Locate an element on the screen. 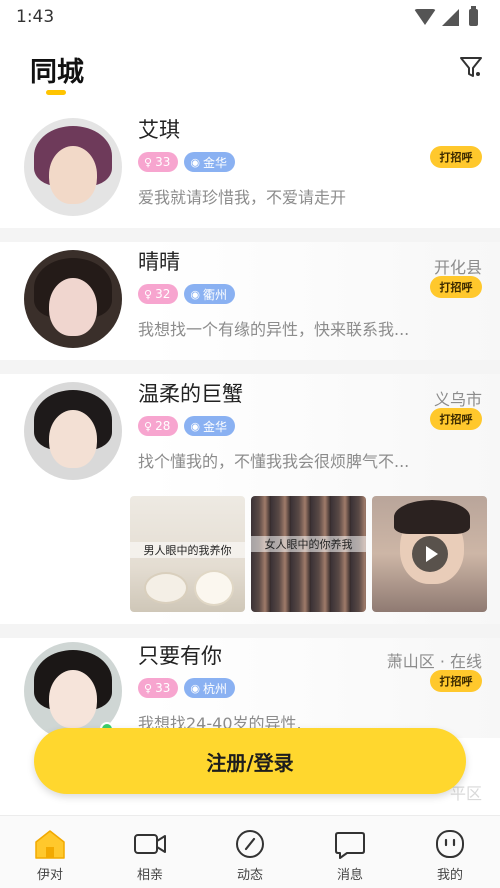 This screenshot has height=888, width=500. user-name: 晴晴 is located at coordinates (159, 262).